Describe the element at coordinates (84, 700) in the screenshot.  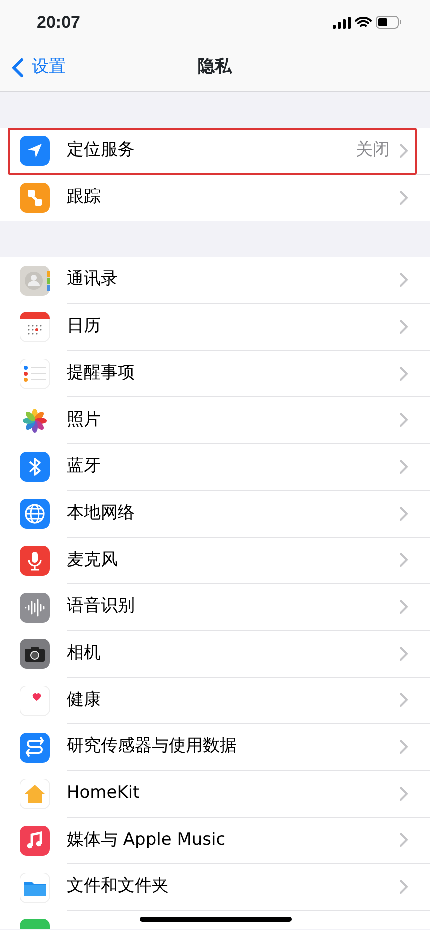
I see `row-label: 健康` at that location.